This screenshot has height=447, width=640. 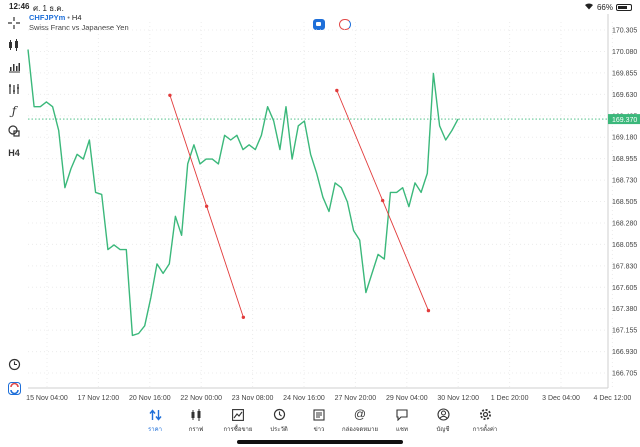 I want to click on home-indicator, so click(x=320, y=442).